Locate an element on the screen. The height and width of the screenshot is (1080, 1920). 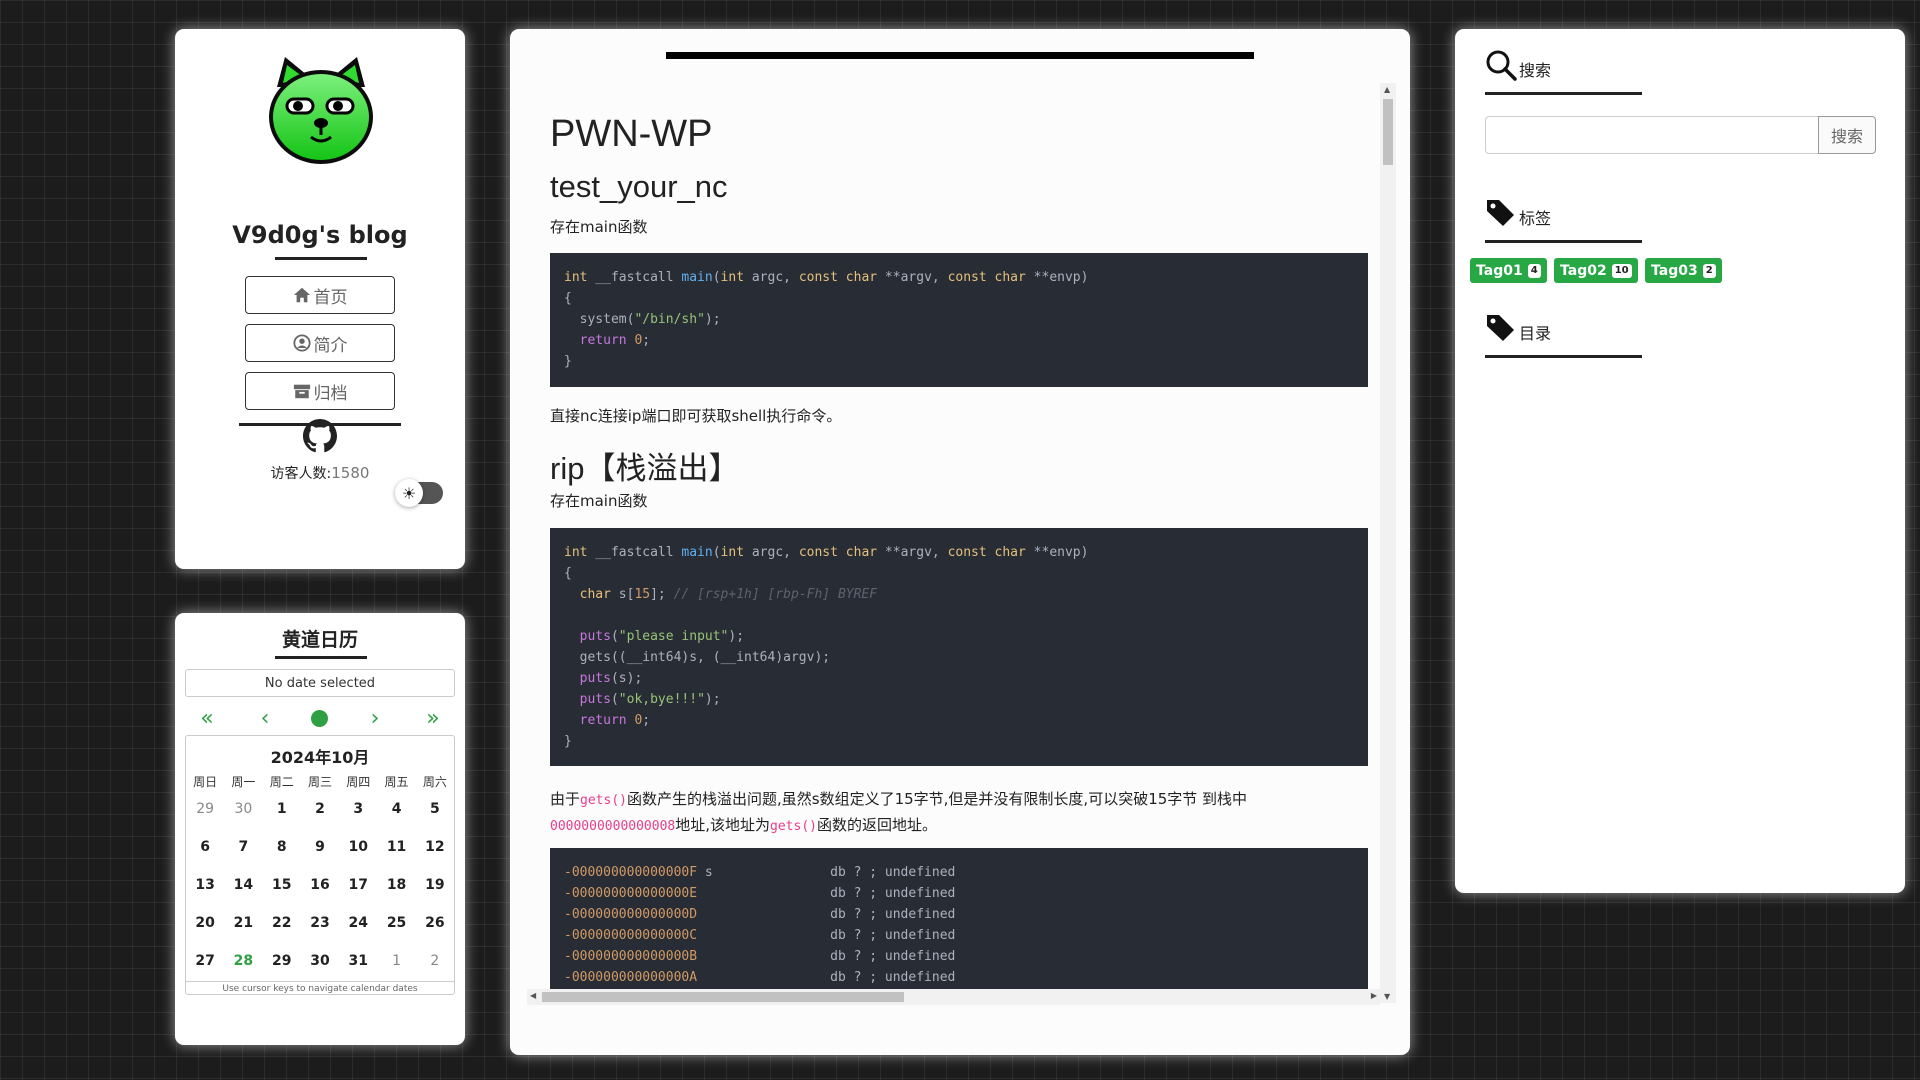
scroll-left-icon: ◀ is located at coordinates (533, 995).